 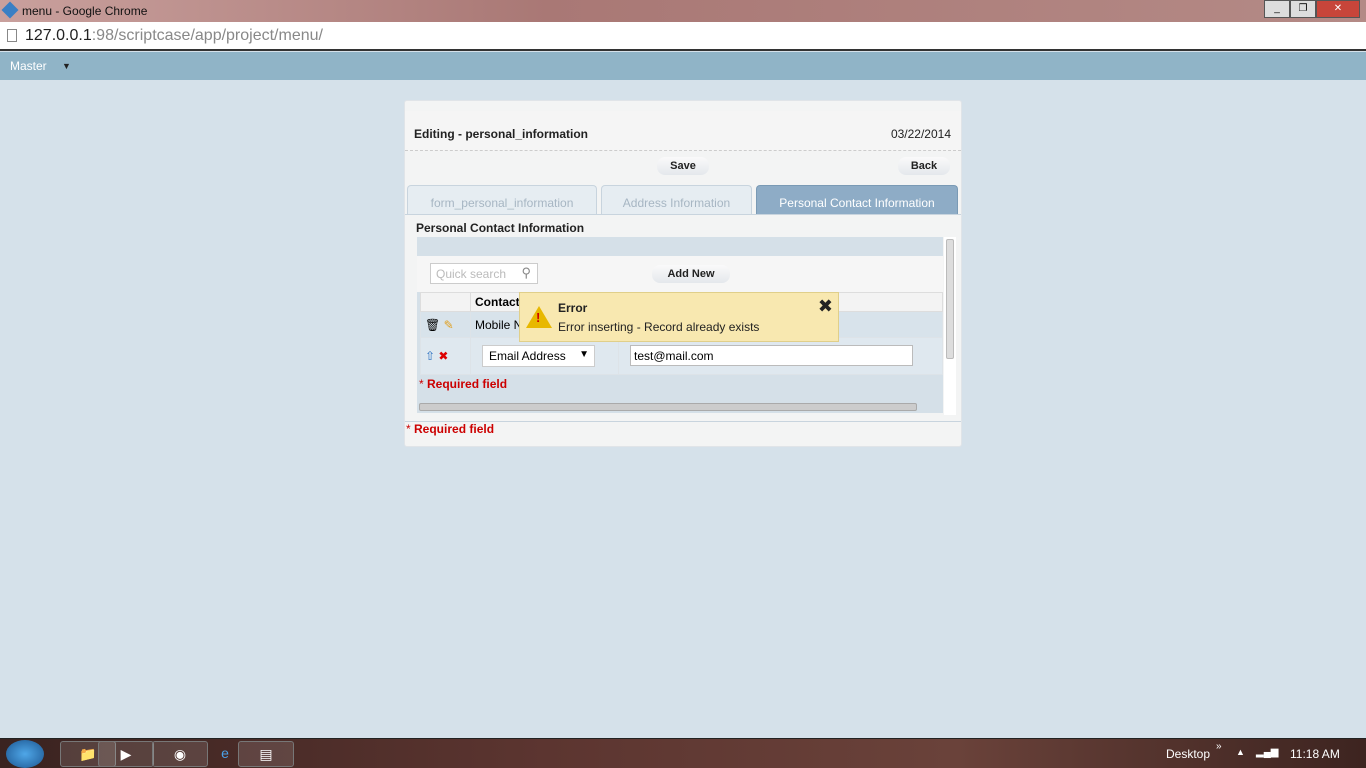 What do you see at coordinates (502, 199) in the screenshot?
I see `tab-form-personal-information: form_personal_information` at bounding box center [502, 199].